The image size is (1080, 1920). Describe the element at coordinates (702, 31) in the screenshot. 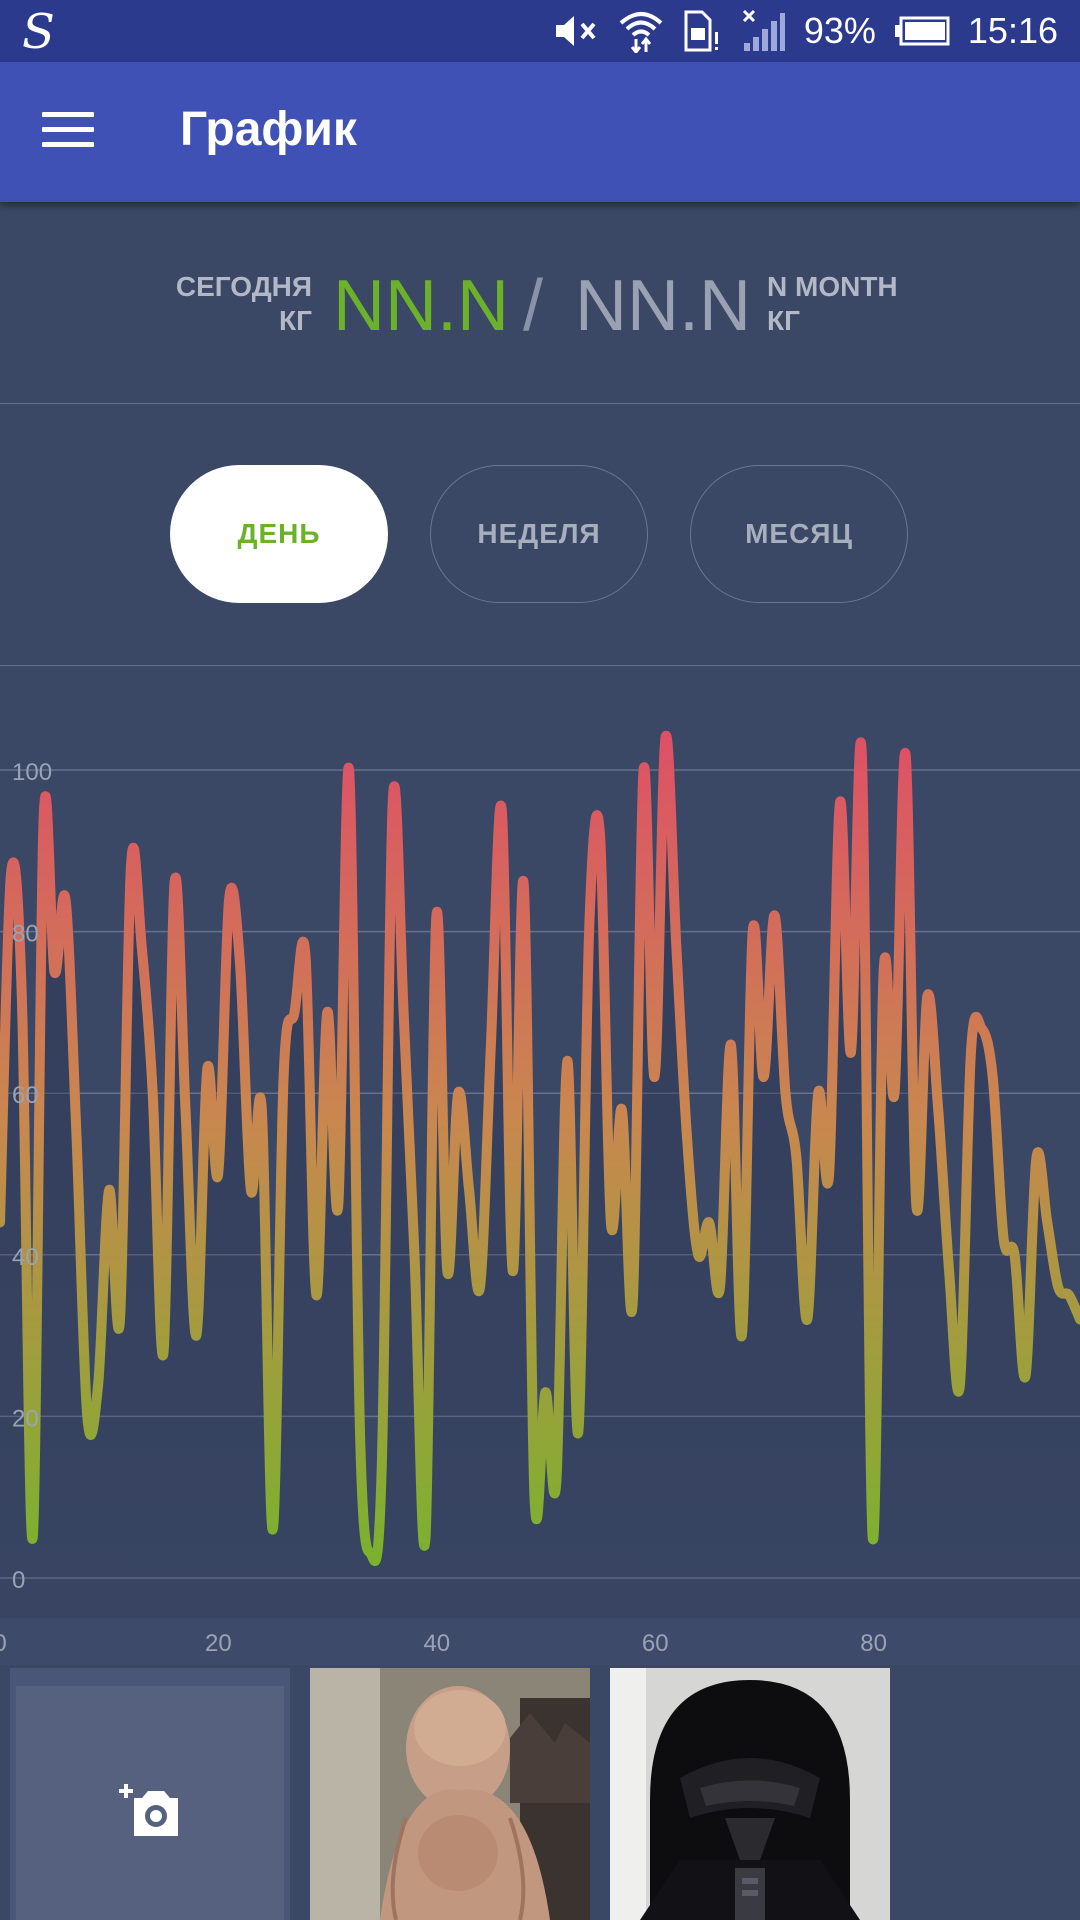

I see `sim-card-icon` at that location.